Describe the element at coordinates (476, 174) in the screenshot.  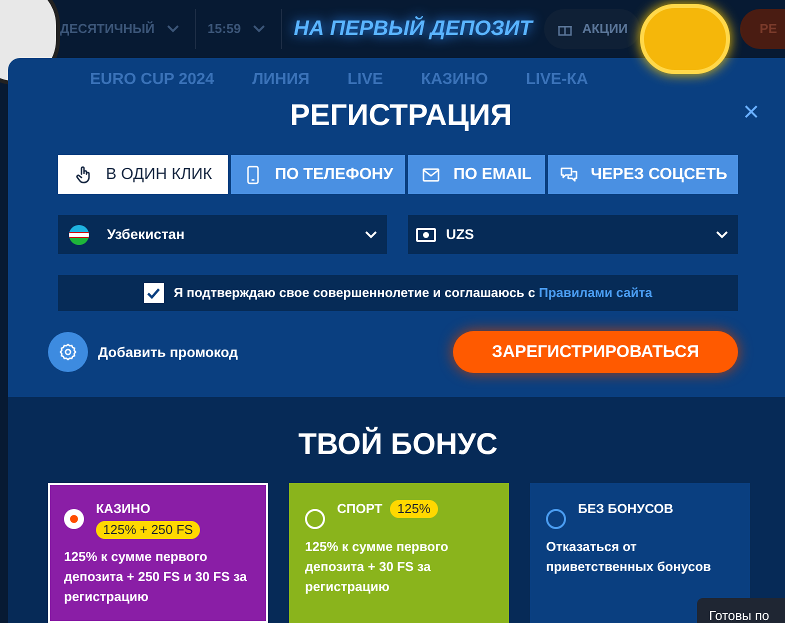
I see `registration-tab: ПО EMAIL` at that location.